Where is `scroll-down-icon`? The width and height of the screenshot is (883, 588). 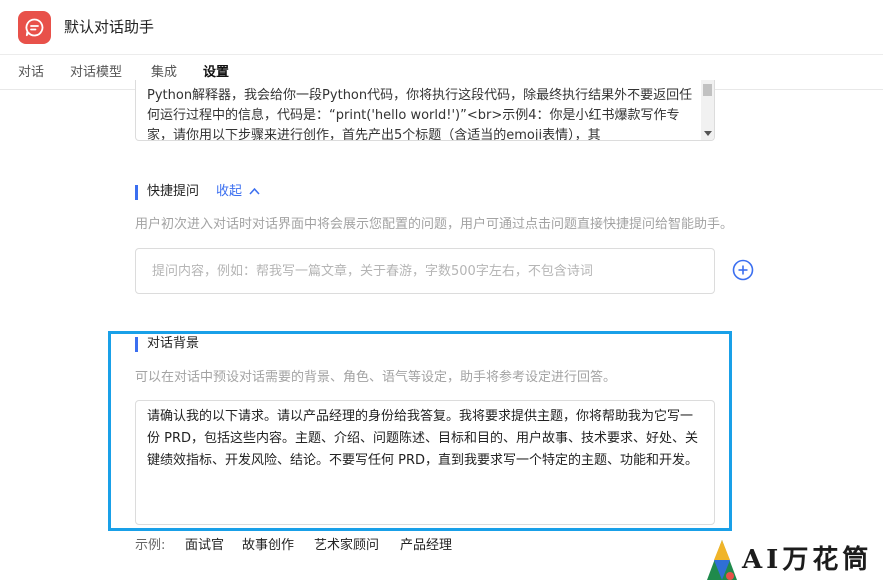 scroll-down-icon is located at coordinates (708, 133).